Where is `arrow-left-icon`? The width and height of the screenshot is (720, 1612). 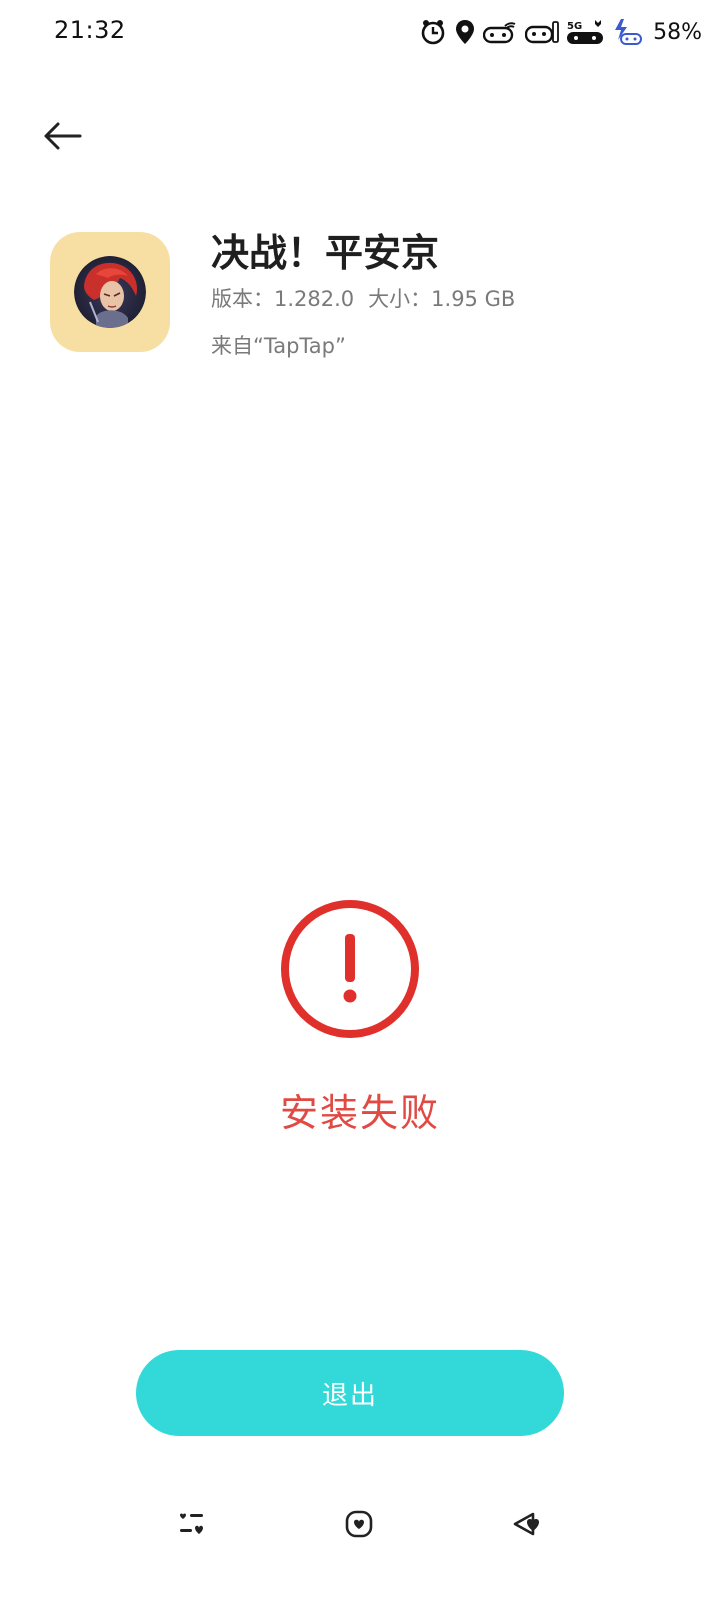
arrow-left-icon is located at coordinates (63, 136).